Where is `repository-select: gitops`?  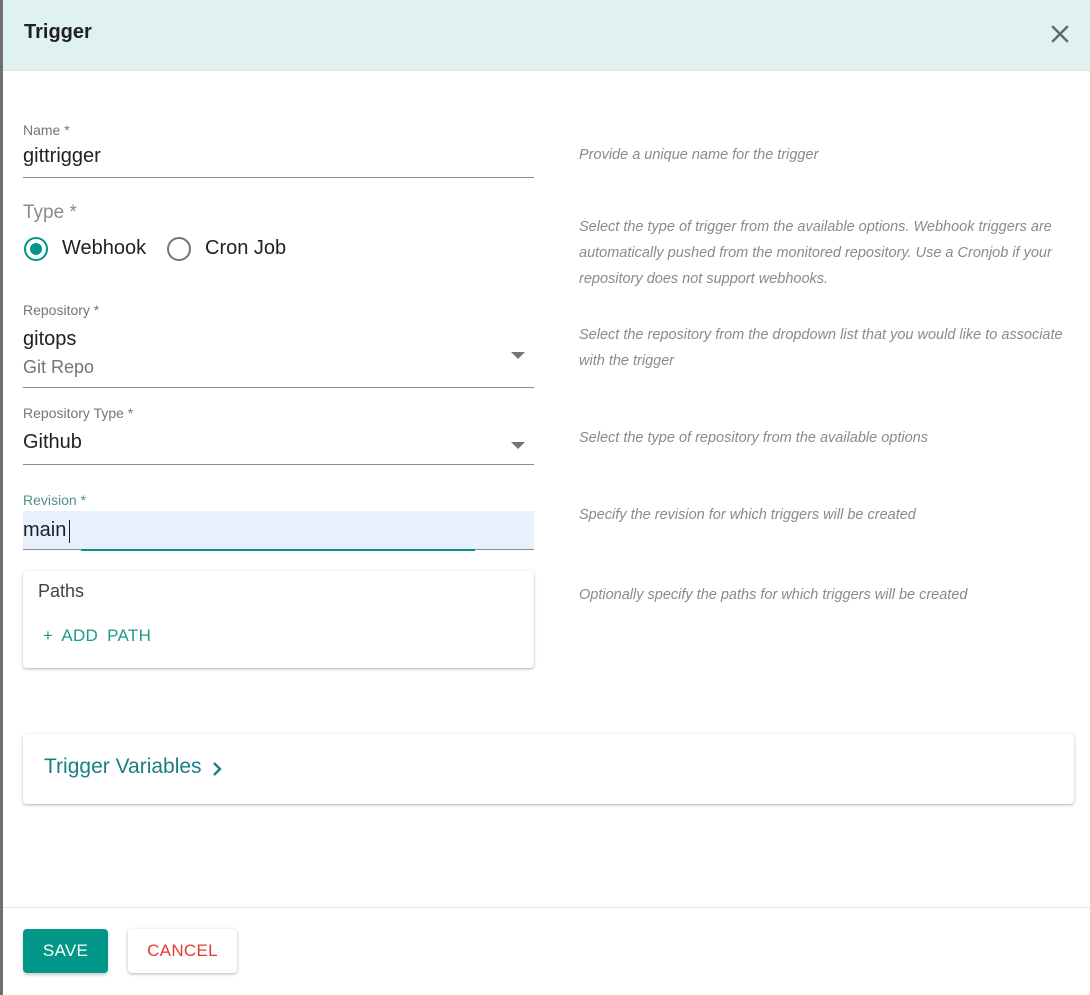 repository-select: gitops is located at coordinates (49, 339).